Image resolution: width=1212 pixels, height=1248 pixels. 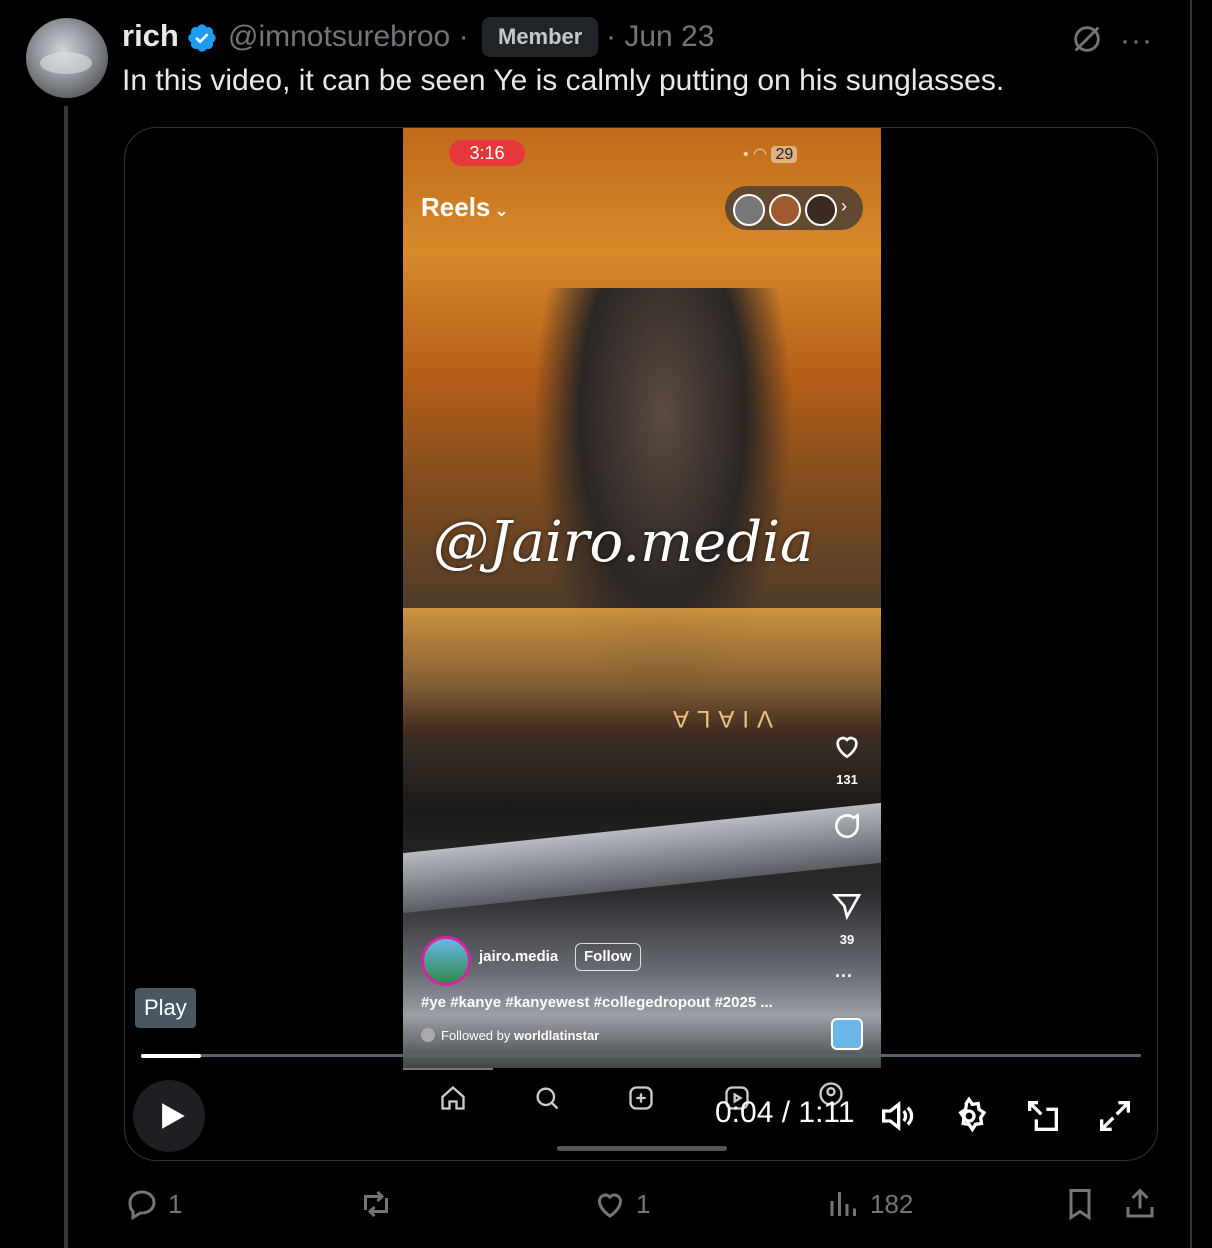 What do you see at coordinates (843, 1204) in the screenshot?
I see `views-chart-icon` at bounding box center [843, 1204].